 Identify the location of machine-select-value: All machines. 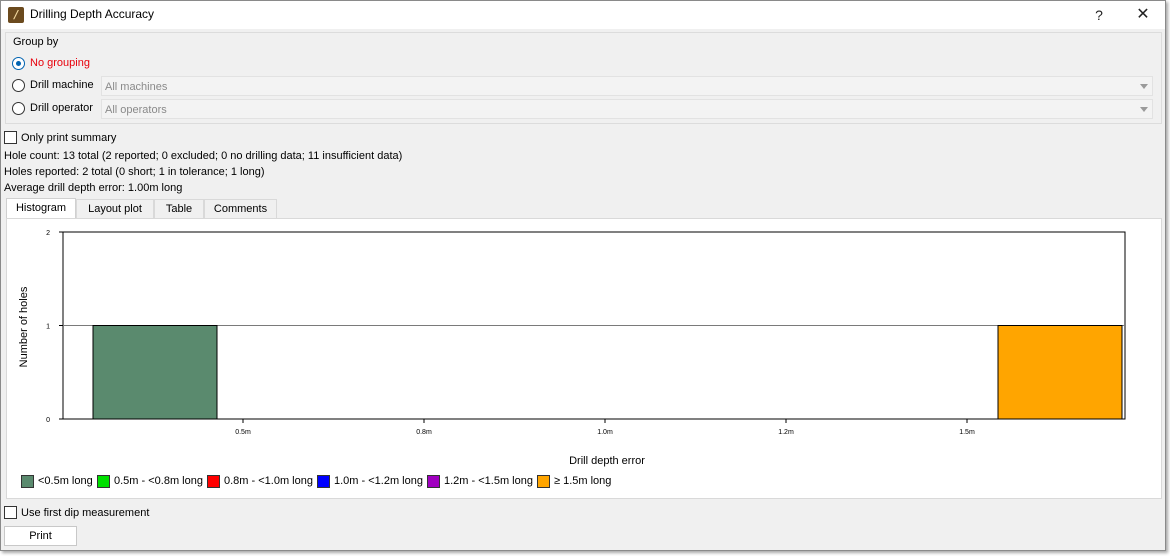
(136, 87).